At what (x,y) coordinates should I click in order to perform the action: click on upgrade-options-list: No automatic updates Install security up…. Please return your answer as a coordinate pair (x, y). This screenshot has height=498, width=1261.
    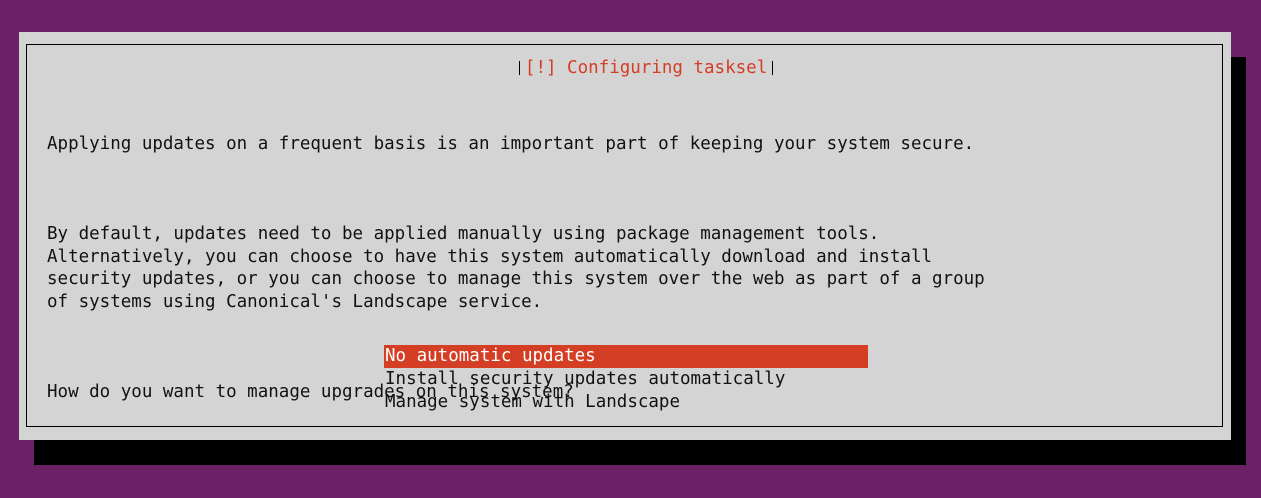
    Looking at the image, I should click on (626, 379).